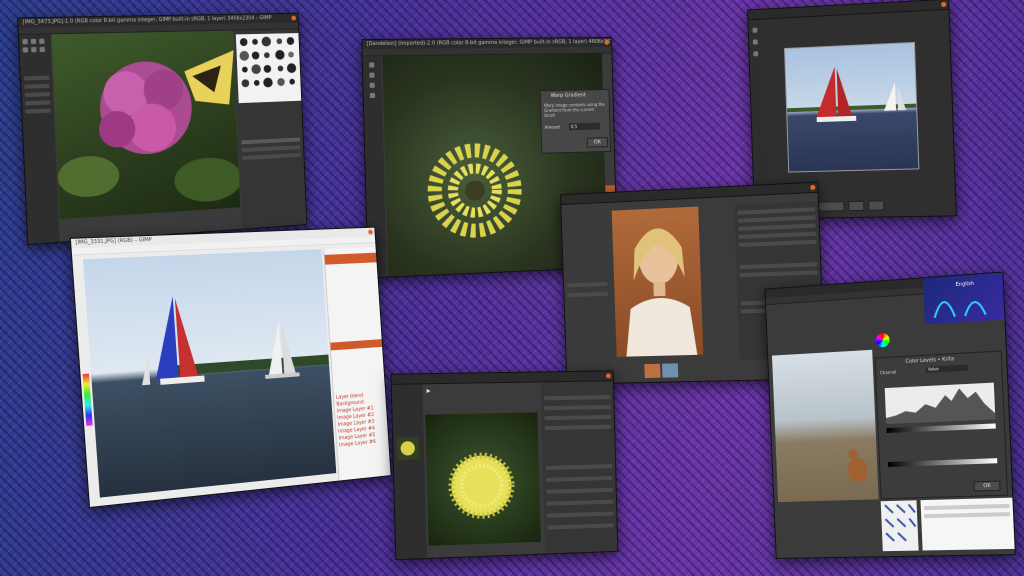 The height and width of the screenshot is (576, 1024). I want to click on levels-dialog: Color Levels • Krita Channel Value OK, so click(941, 424).